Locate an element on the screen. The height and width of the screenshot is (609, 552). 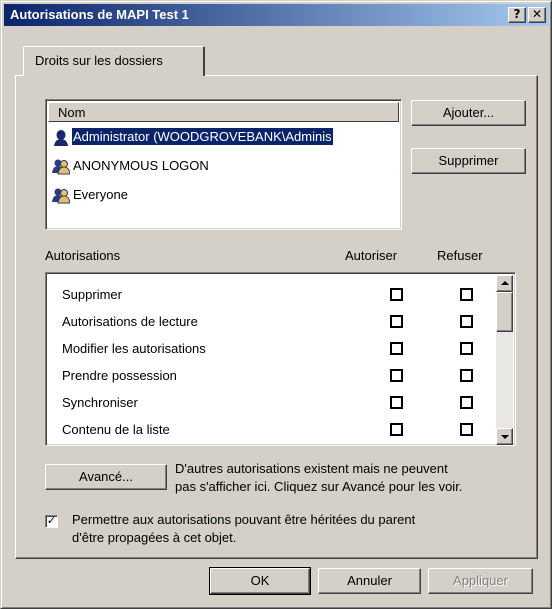
permission-label: Modifier les autorisations is located at coordinates (134, 348).